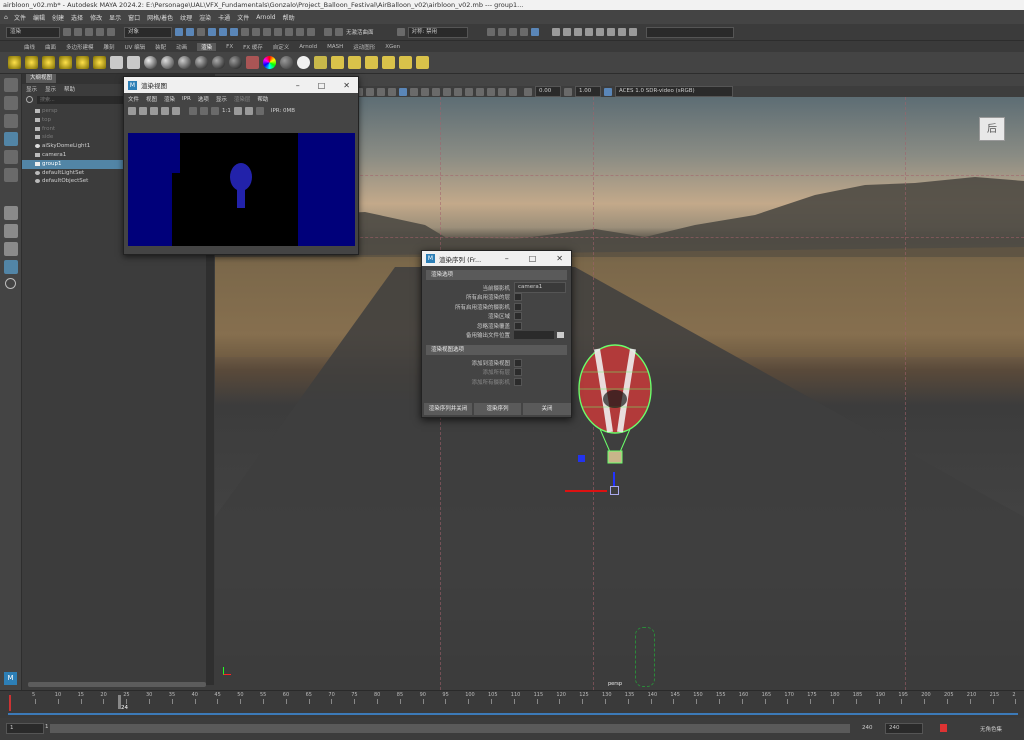 The height and width of the screenshot is (740, 1024). What do you see at coordinates (286, 62) in the screenshot?
I see `render-gray-sphere-icon` at bounding box center [286, 62].